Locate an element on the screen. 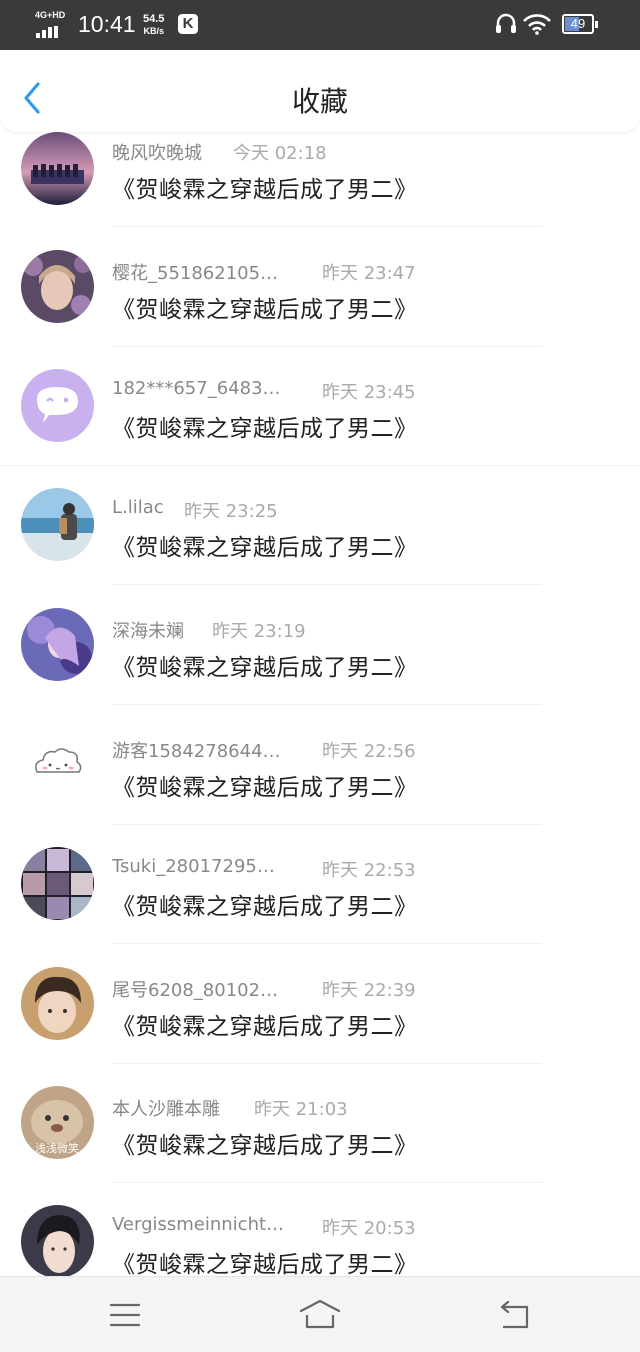  list-item: 游客1584278644… 昨天 22:56 《贺峻霖之穿越后成了男二》 is located at coordinates (320, 778).